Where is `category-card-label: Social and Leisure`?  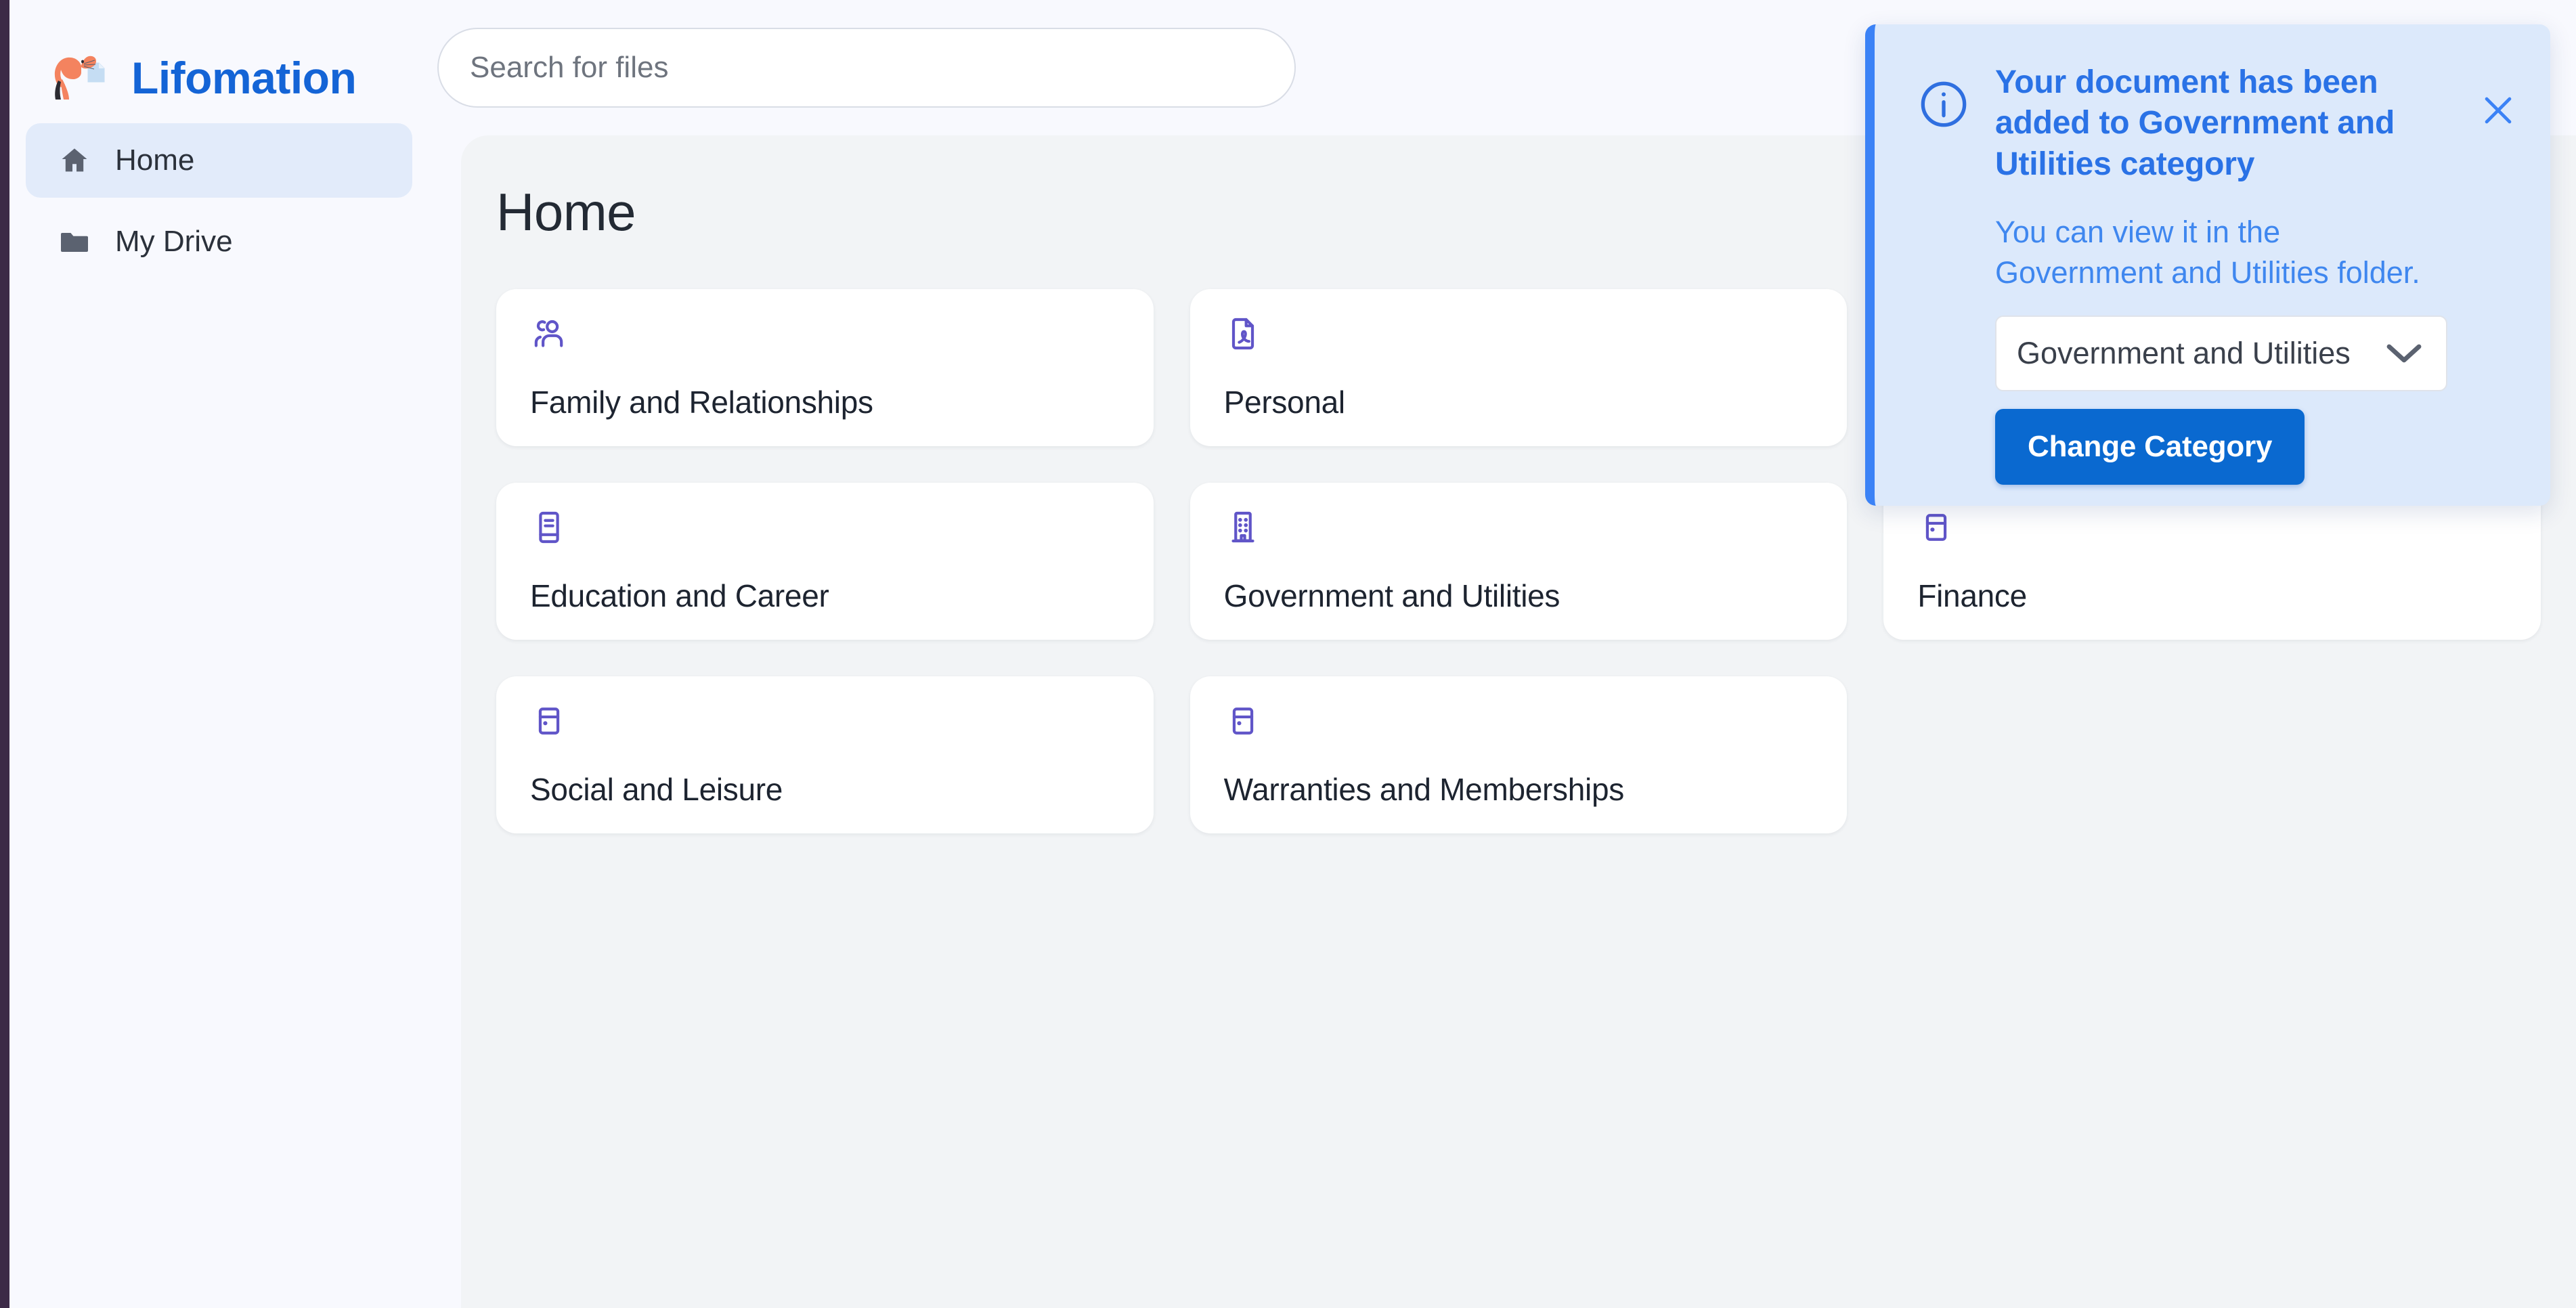 category-card-label: Social and Leisure is located at coordinates (656, 789).